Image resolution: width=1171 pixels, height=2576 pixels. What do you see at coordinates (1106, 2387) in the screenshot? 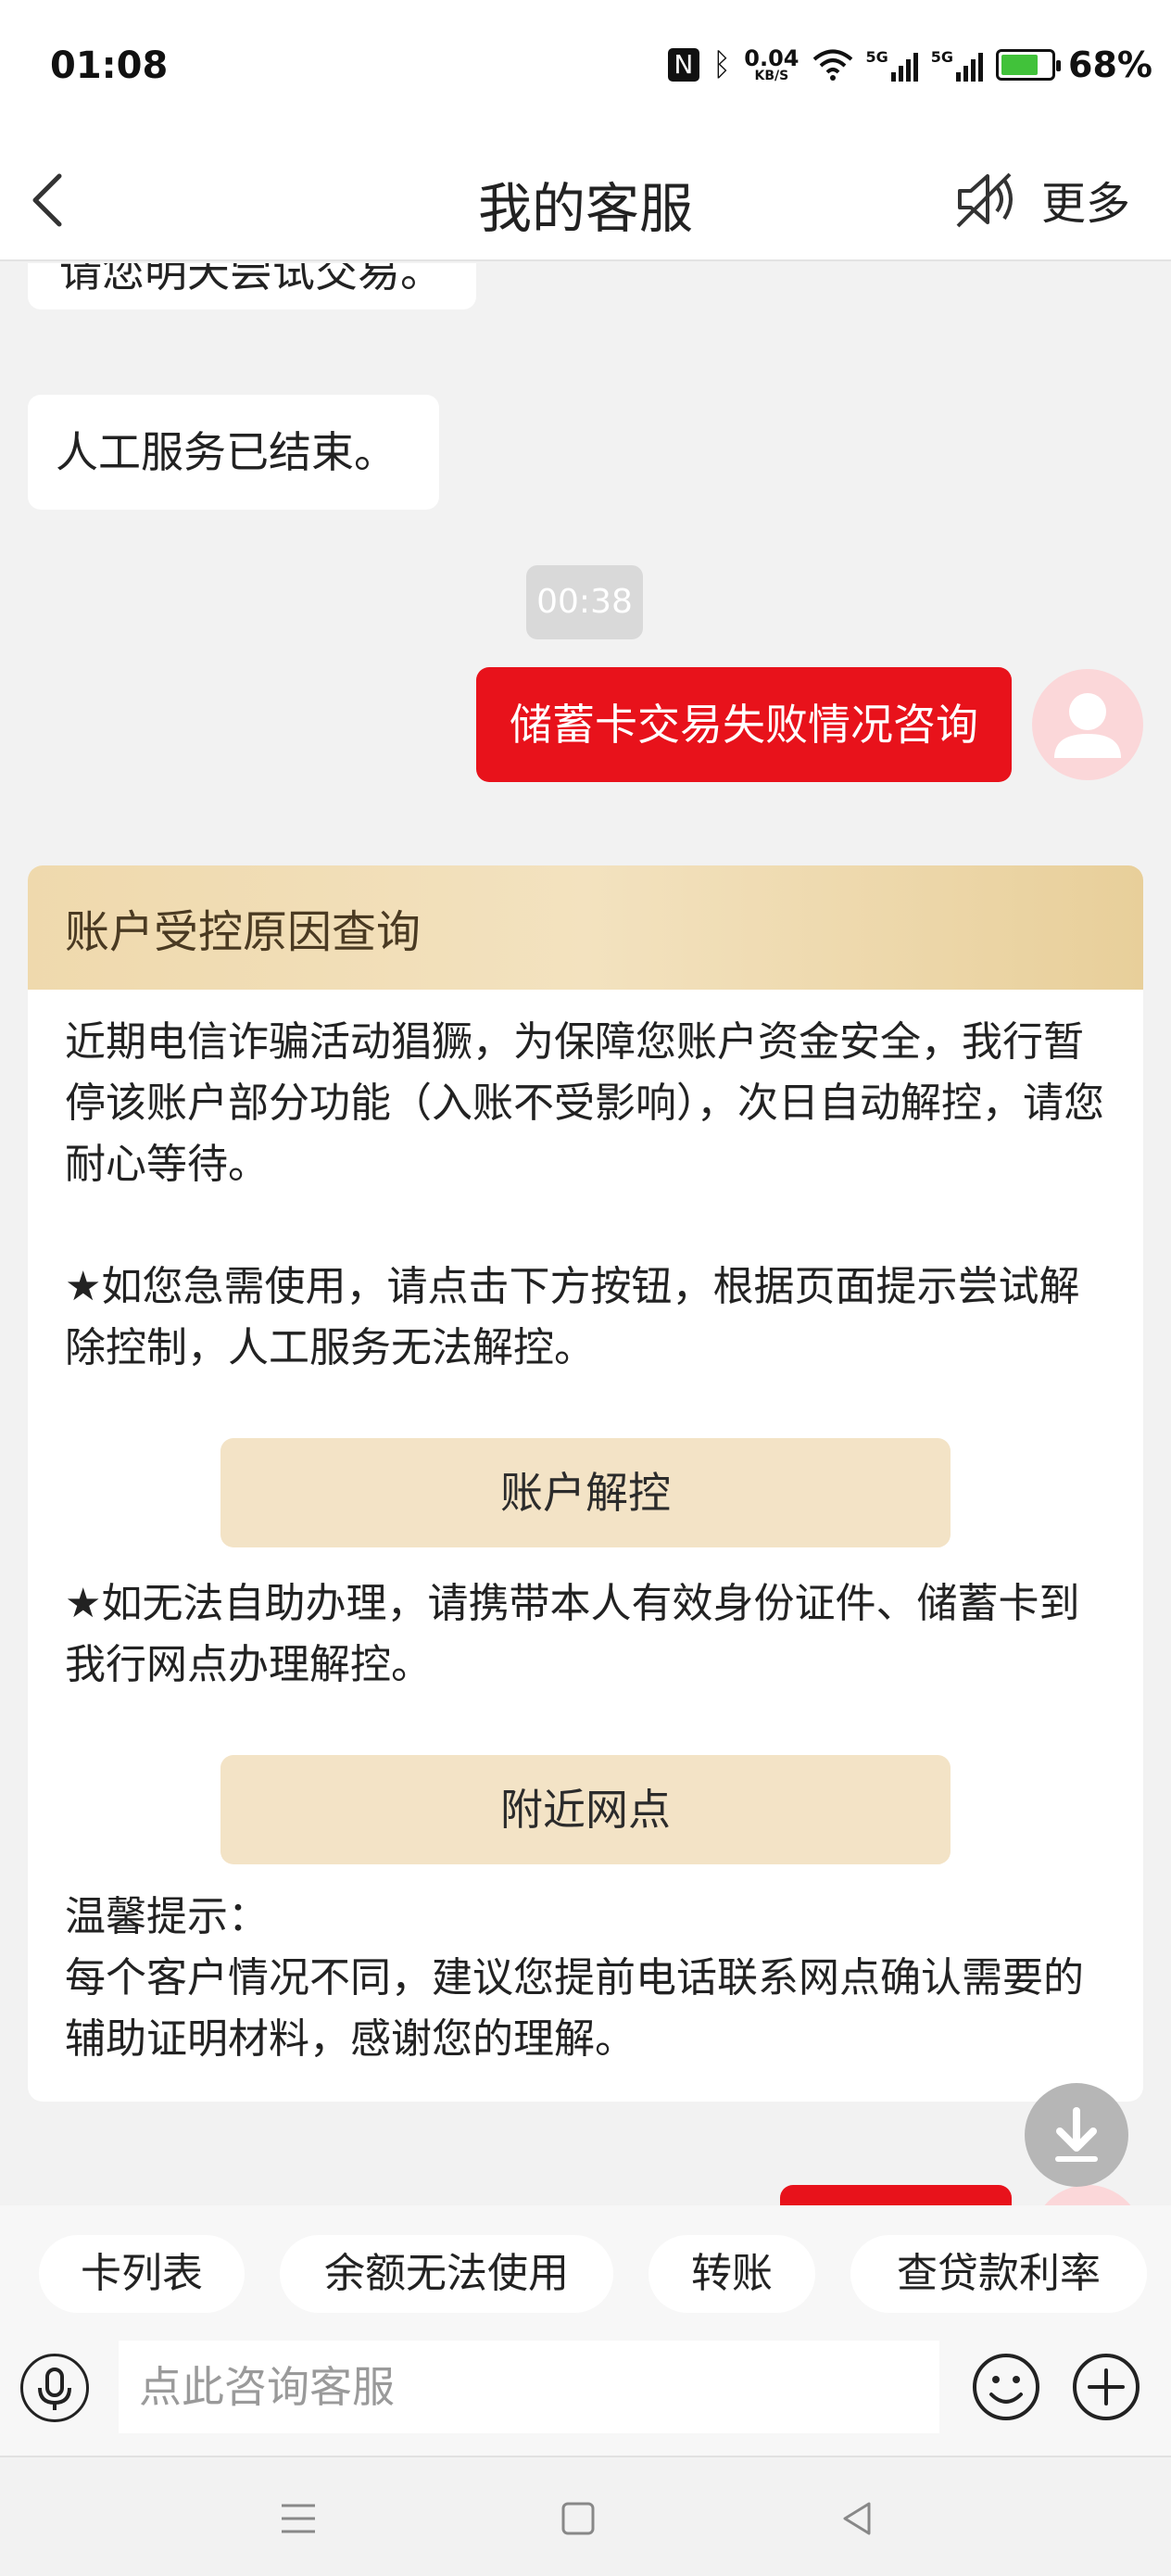
I see `plus-icon` at bounding box center [1106, 2387].